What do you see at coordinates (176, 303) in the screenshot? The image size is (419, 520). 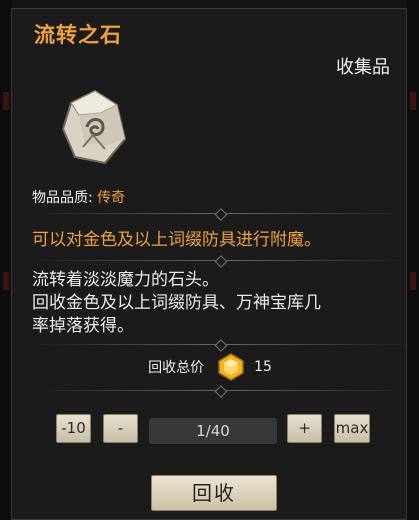 I see `item-description-line-2: 回收金色及以上词缀防具、万神宝库几` at bounding box center [176, 303].